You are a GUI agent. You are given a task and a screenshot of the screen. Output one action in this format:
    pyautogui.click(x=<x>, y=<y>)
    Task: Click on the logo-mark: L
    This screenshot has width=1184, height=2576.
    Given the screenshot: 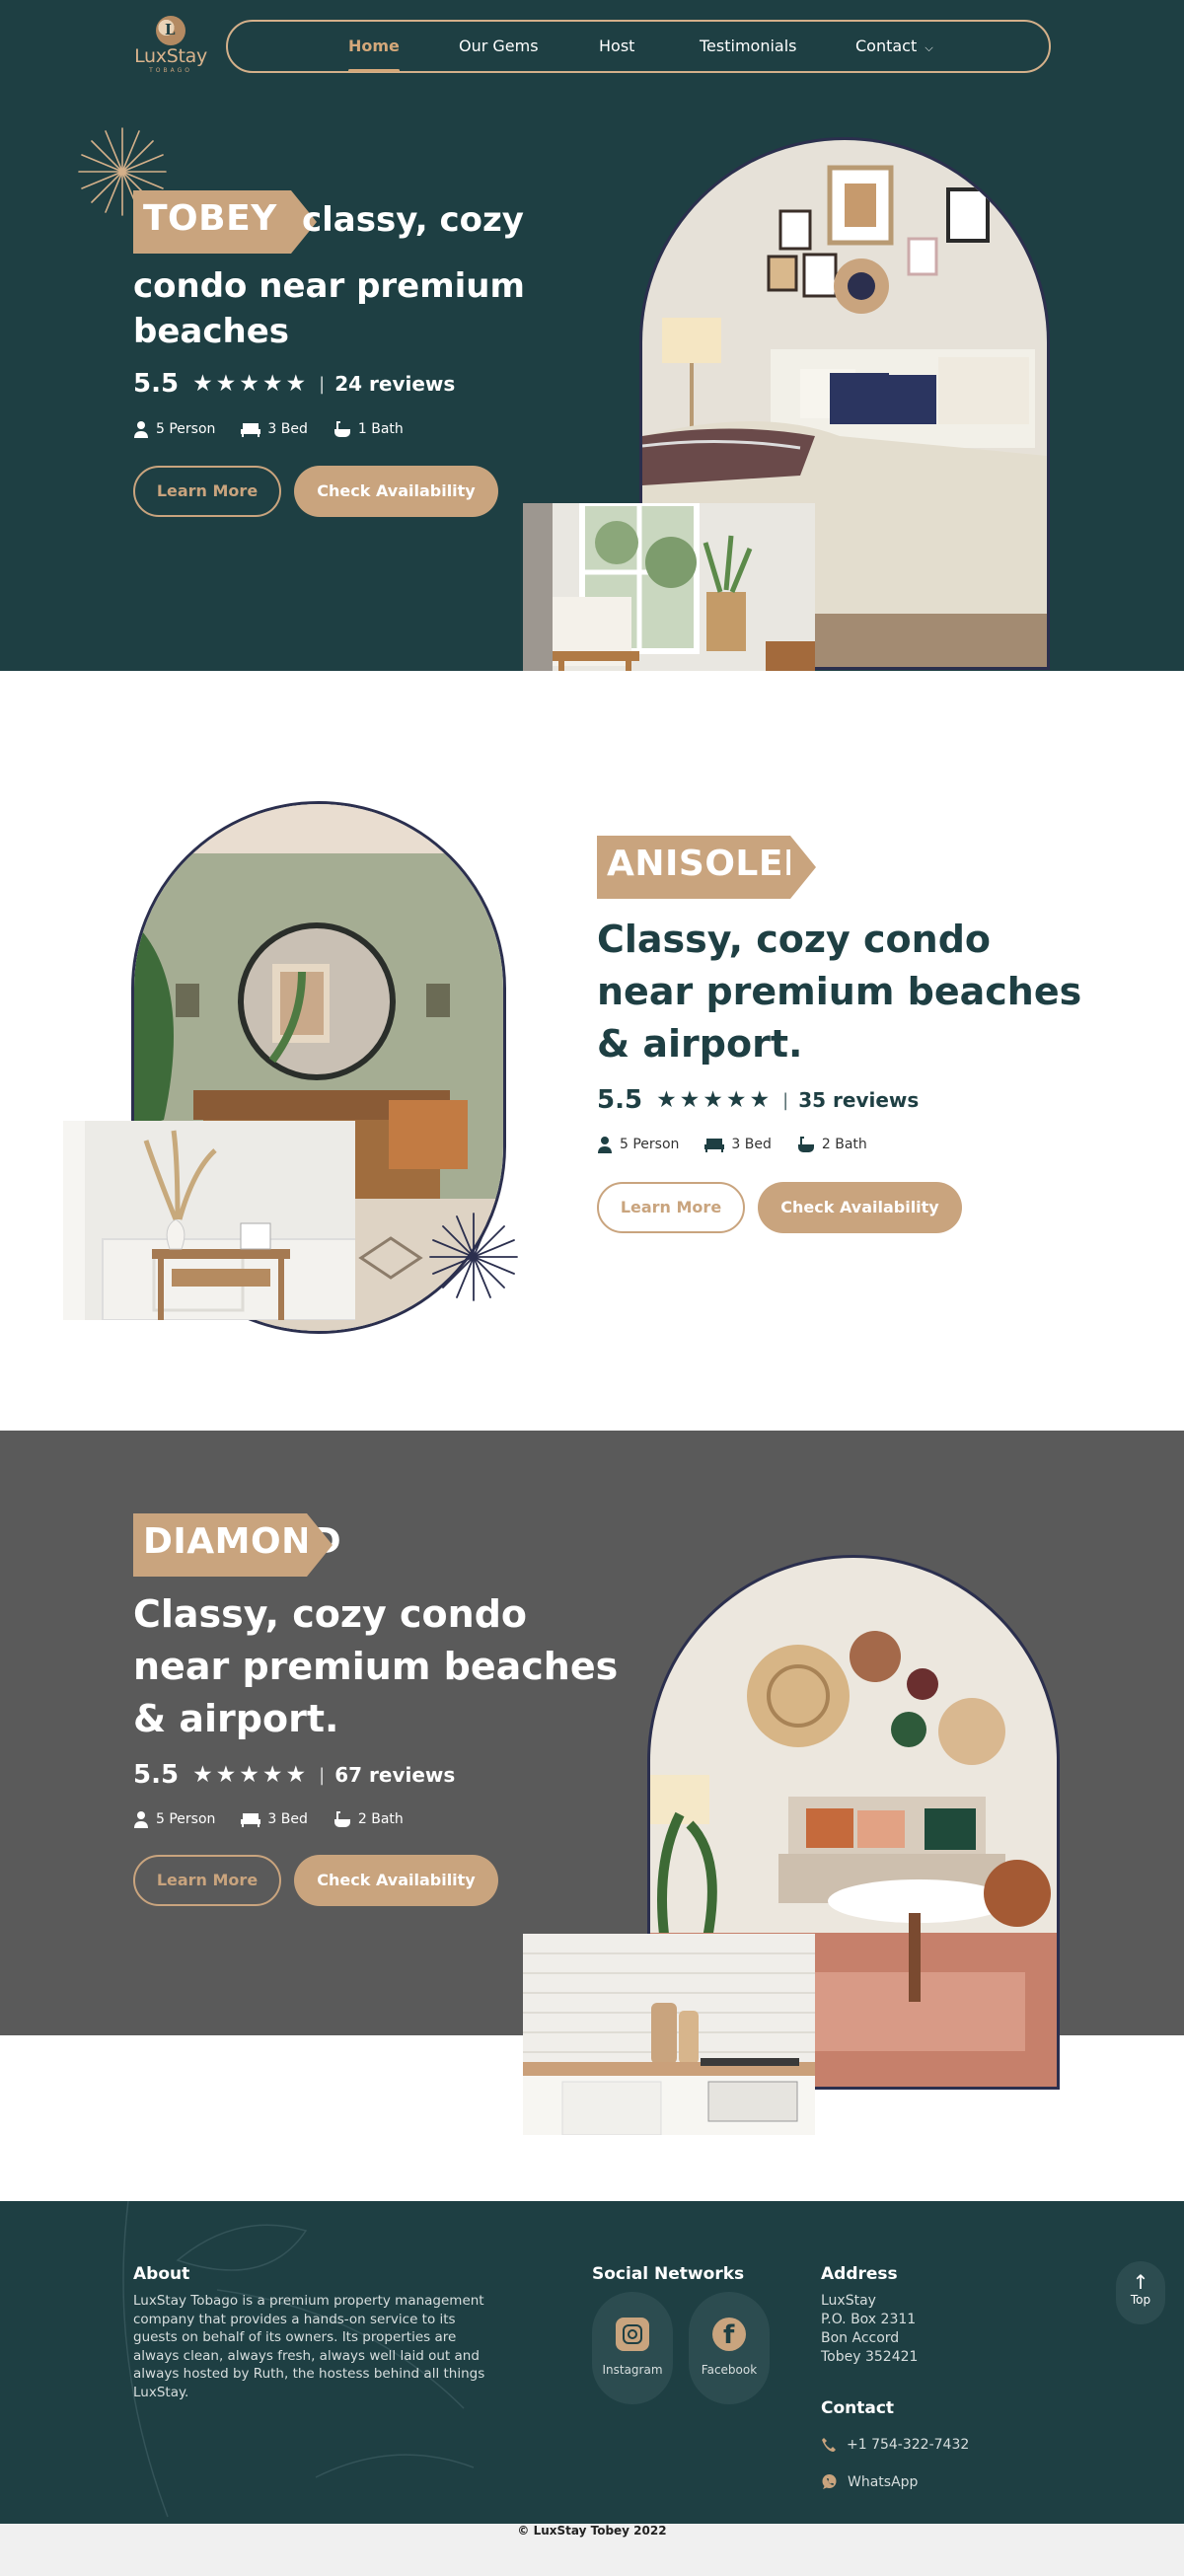 What is the action you would take?
    pyautogui.click(x=170, y=30)
    